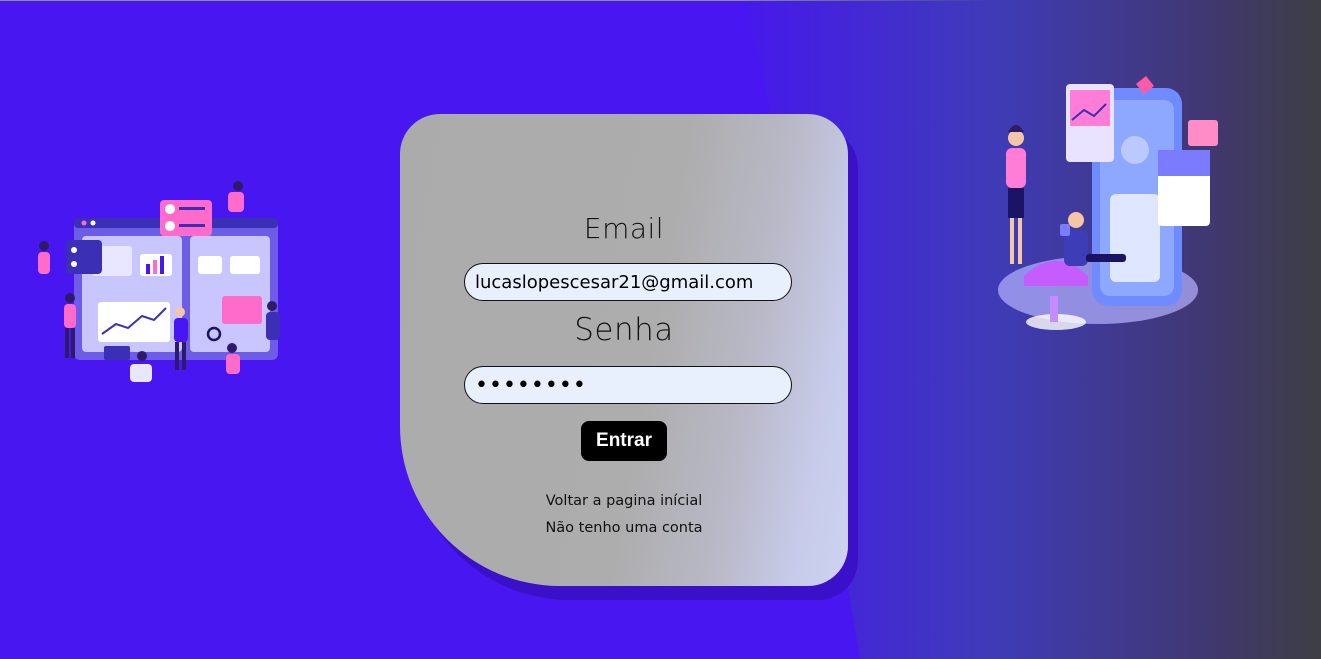 Image resolution: width=1321 pixels, height=659 pixels. I want to click on email-field-wrapper, so click(628, 282).